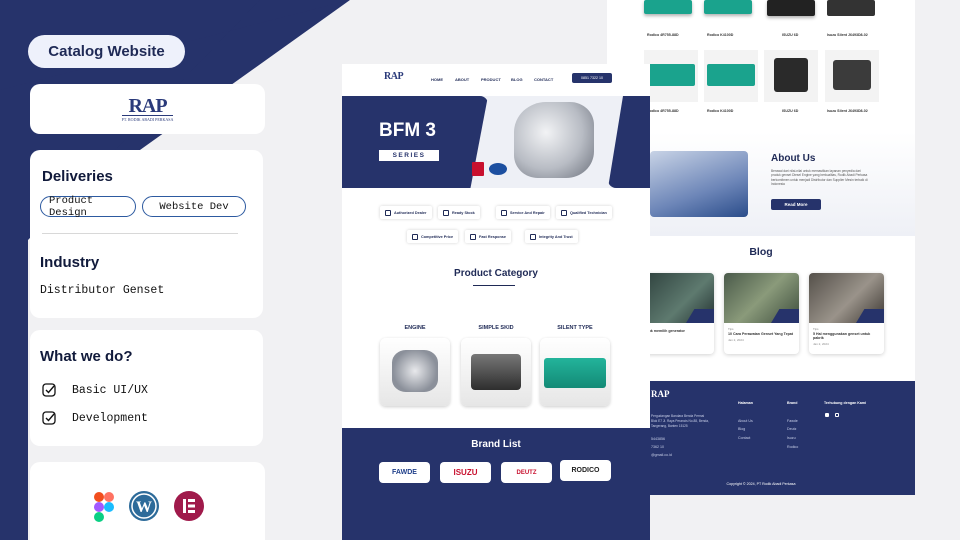 This screenshot has height=540, width=960. Describe the element at coordinates (459, 212) in the screenshot. I see `feature-item: Ready Stock` at that location.